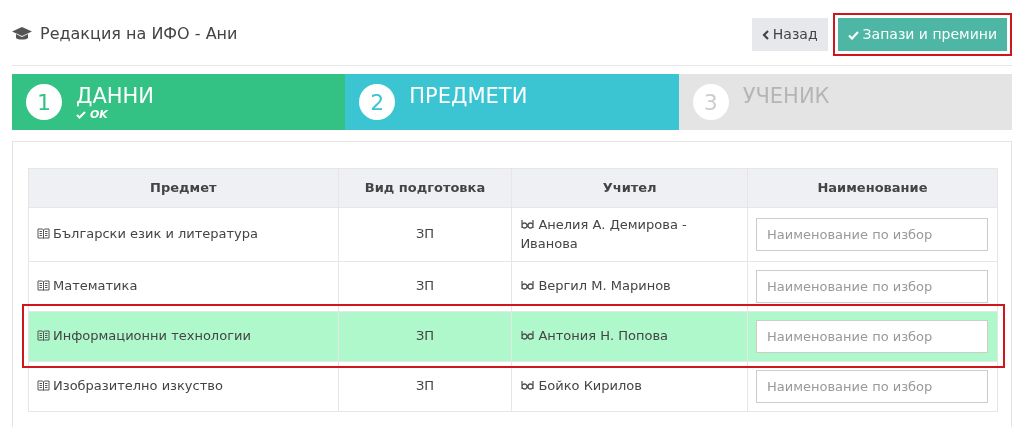  I want to click on table-cell: Български език и литература, so click(183, 234).